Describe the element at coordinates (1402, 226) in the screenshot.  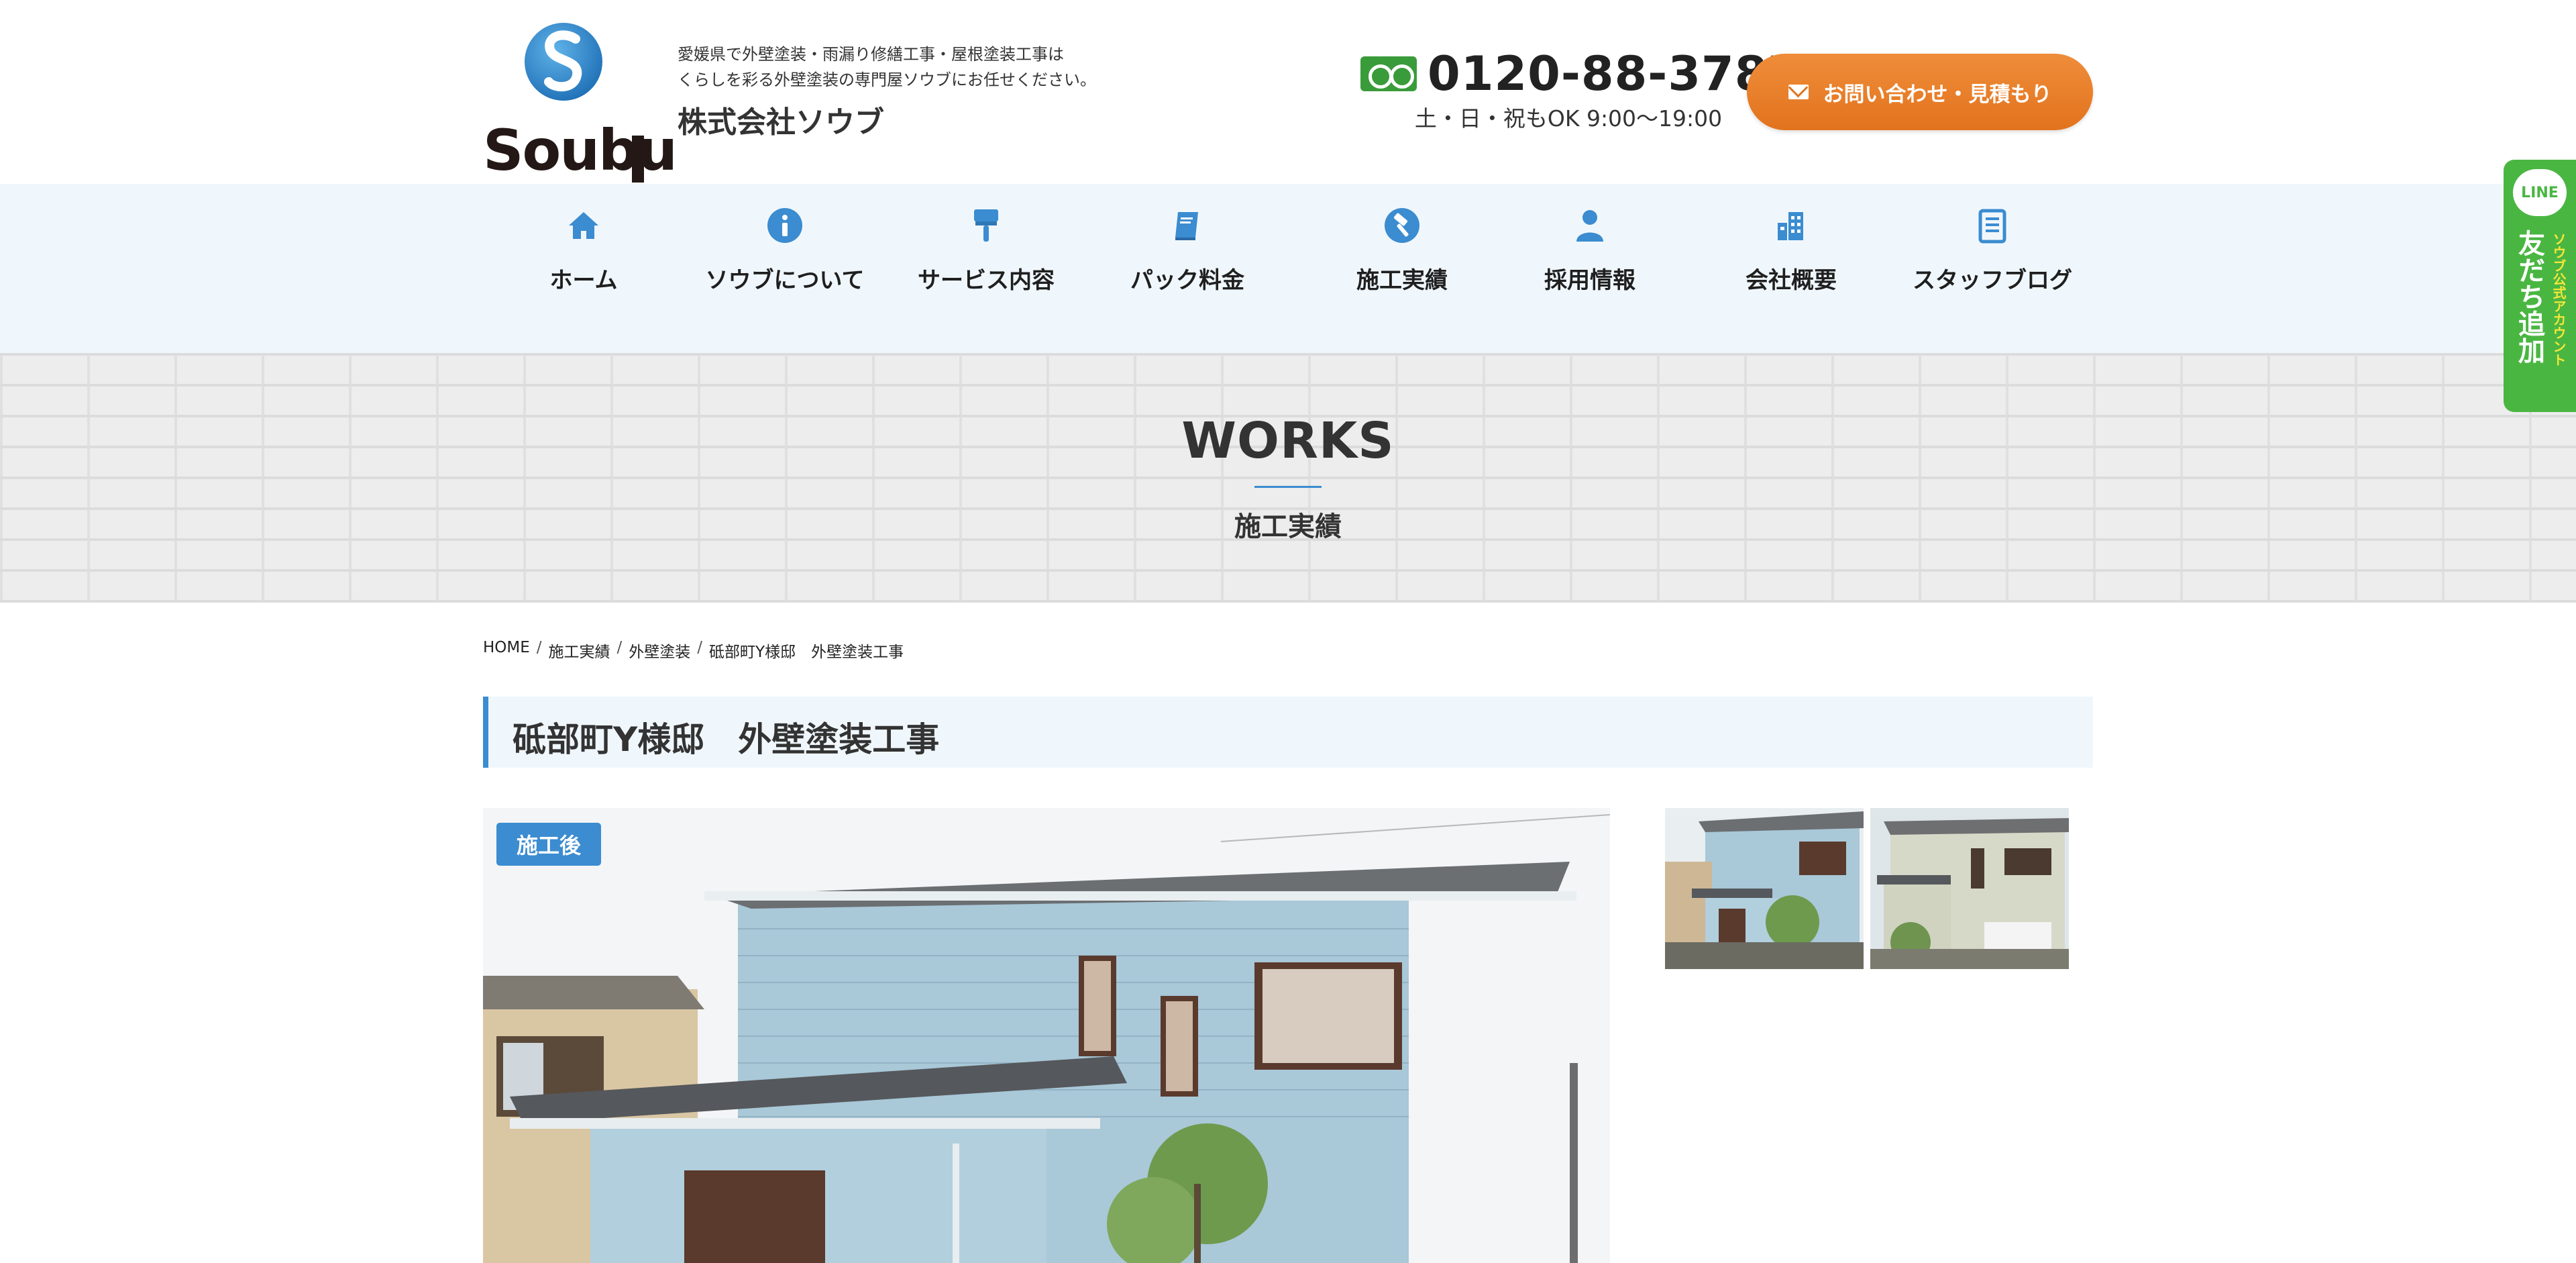
I see `hammer-icon` at that location.